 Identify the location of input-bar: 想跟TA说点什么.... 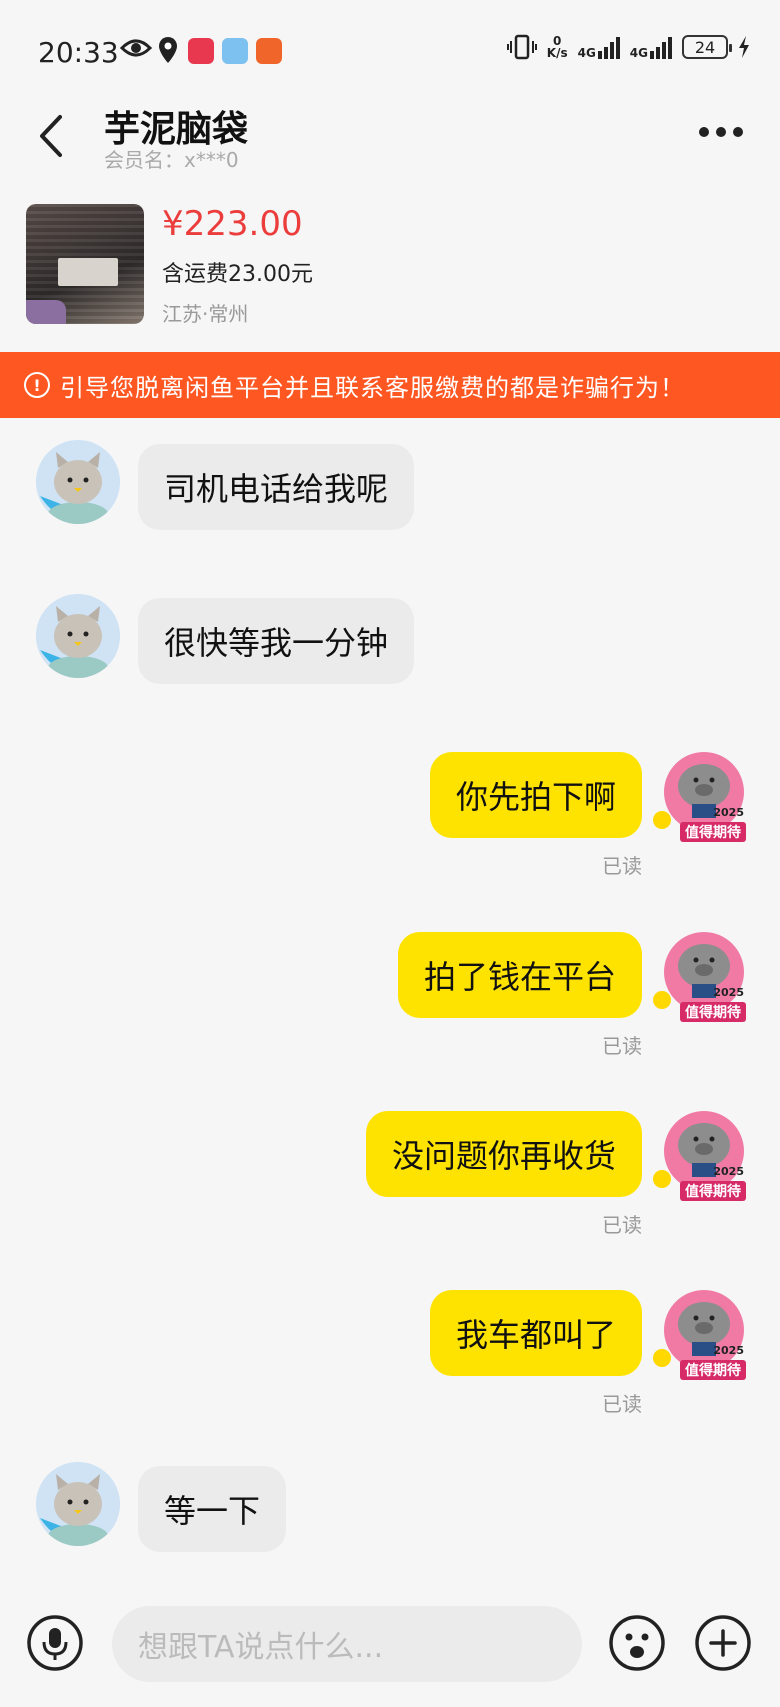
(390, 1648).